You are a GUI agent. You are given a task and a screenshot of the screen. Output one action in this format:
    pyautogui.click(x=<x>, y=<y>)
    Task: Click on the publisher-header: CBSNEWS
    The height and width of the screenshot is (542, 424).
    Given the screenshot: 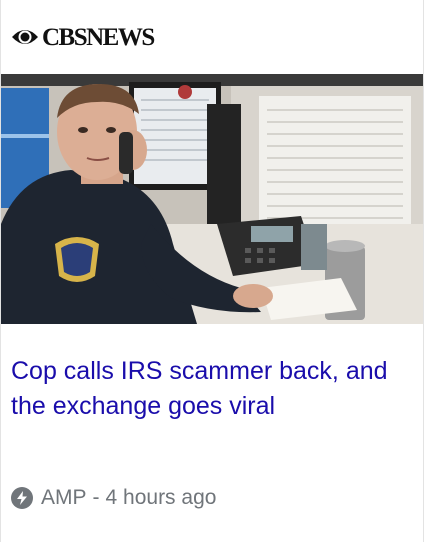 What is the action you would take?
    pyautogui.click(x=212, y=37)
    